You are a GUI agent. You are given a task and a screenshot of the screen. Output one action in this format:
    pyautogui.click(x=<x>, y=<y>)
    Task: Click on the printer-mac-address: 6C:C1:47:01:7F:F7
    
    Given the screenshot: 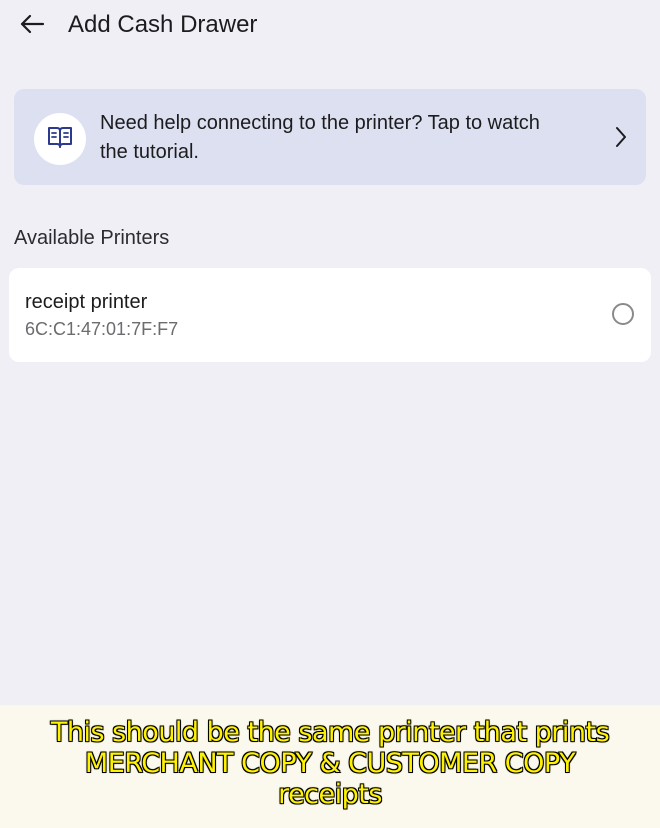 What is the action you would take?
    pyautogui.click(x=102, y=329)
    